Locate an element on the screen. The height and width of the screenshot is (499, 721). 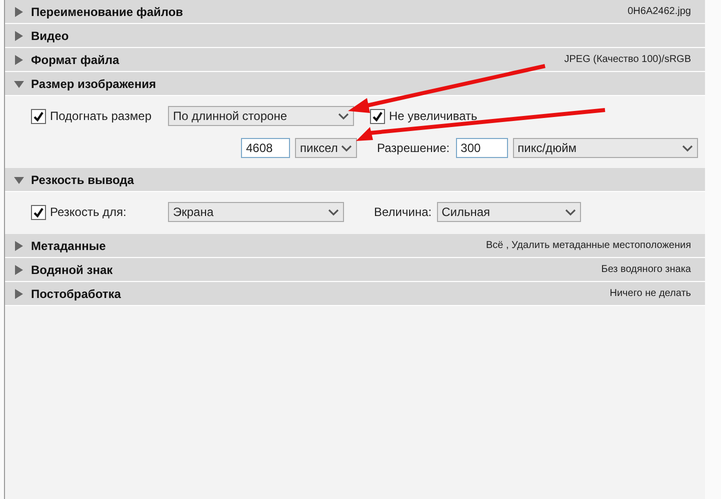
section-header: Размер изображения is located at coordinates (355, 84).